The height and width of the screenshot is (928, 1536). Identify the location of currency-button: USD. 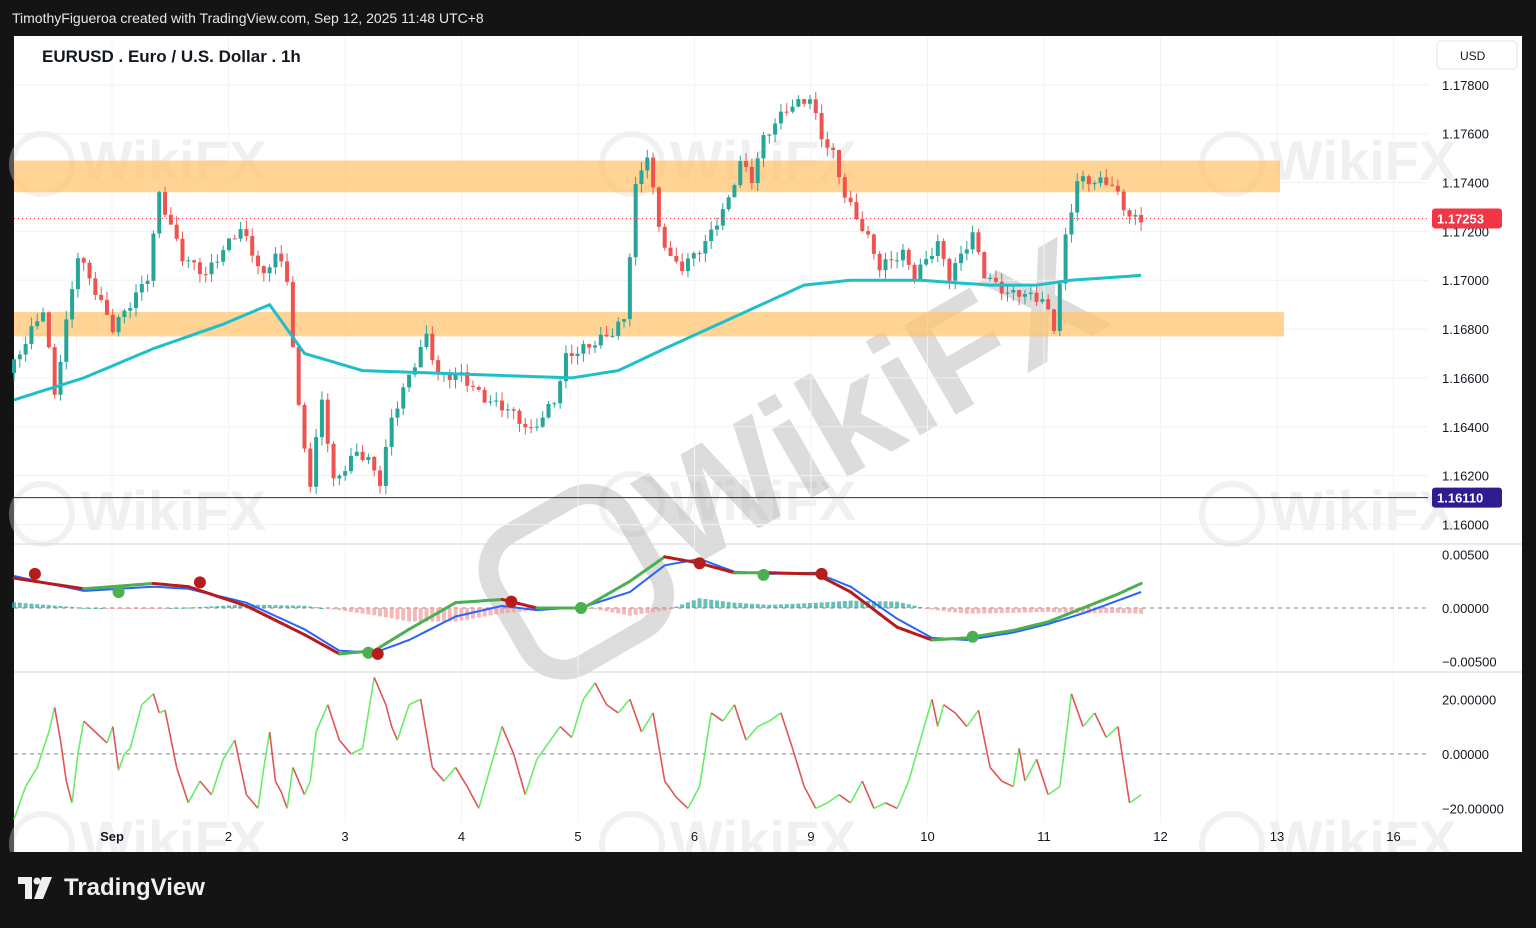
(1473, 56).